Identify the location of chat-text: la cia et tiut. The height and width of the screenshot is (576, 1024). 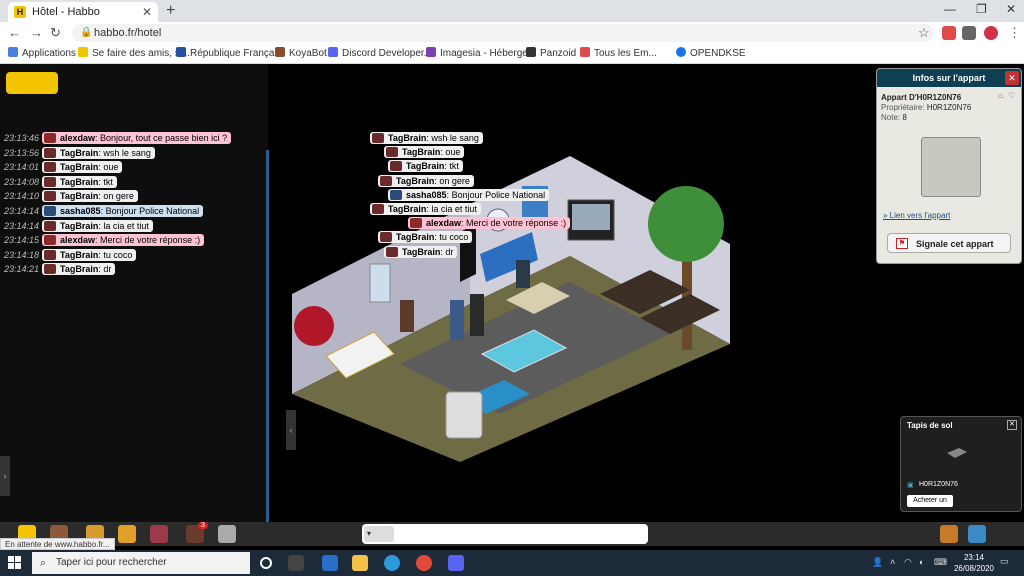
(126, 225).